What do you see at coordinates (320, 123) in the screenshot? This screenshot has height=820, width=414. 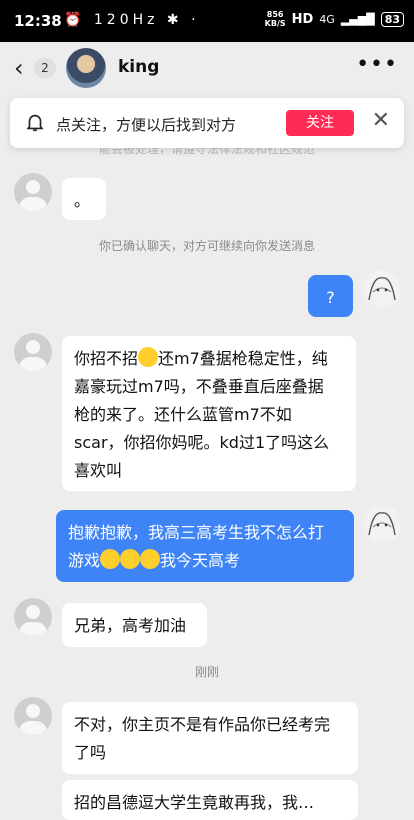 I see `follow-button: 关注` at bounding box center [320, 123].